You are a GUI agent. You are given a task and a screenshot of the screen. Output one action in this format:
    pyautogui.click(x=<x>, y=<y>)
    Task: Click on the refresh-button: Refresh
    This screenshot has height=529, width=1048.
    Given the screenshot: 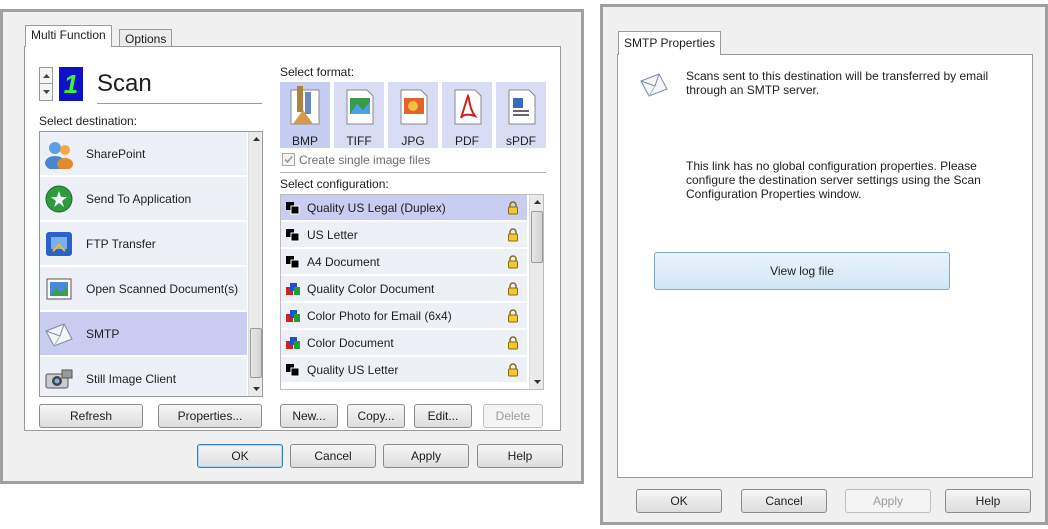 What is the action you would take?
    pyautogui.click(x=91, y=416)
    